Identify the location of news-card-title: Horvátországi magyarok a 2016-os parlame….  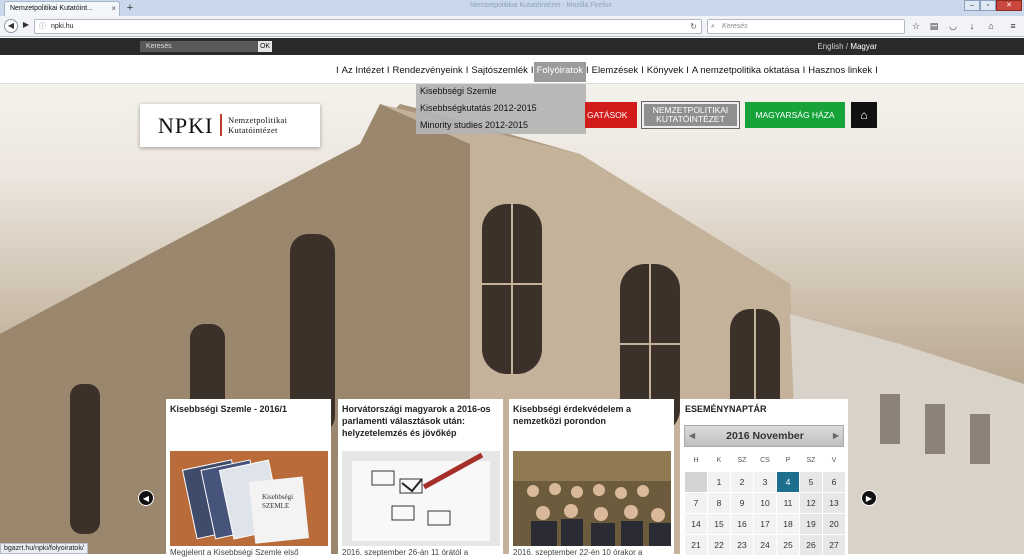
(421, 421).